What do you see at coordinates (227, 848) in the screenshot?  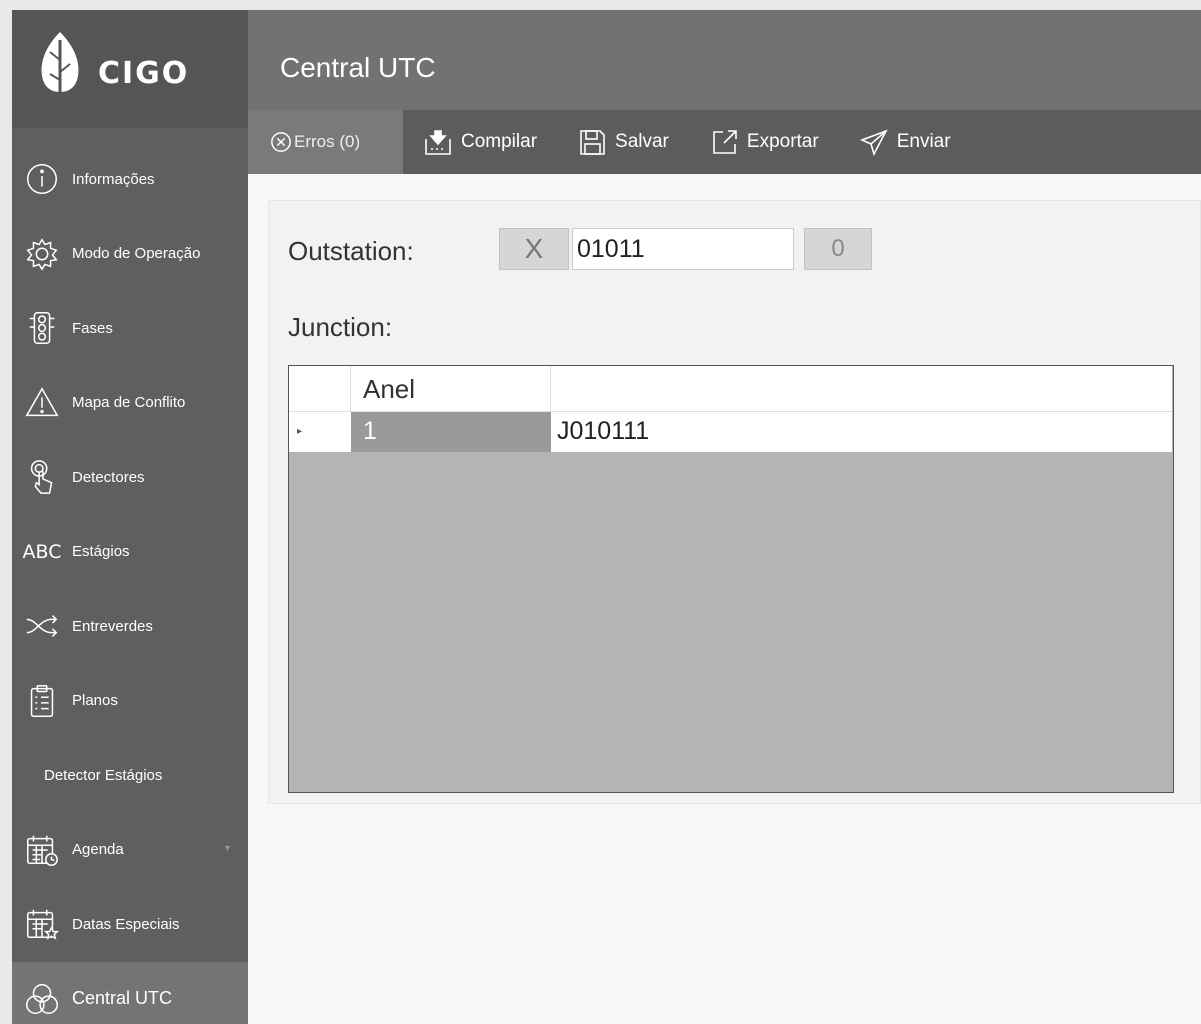 I see `chevron-down-icon: ▾` at bounding box center [227, 848].